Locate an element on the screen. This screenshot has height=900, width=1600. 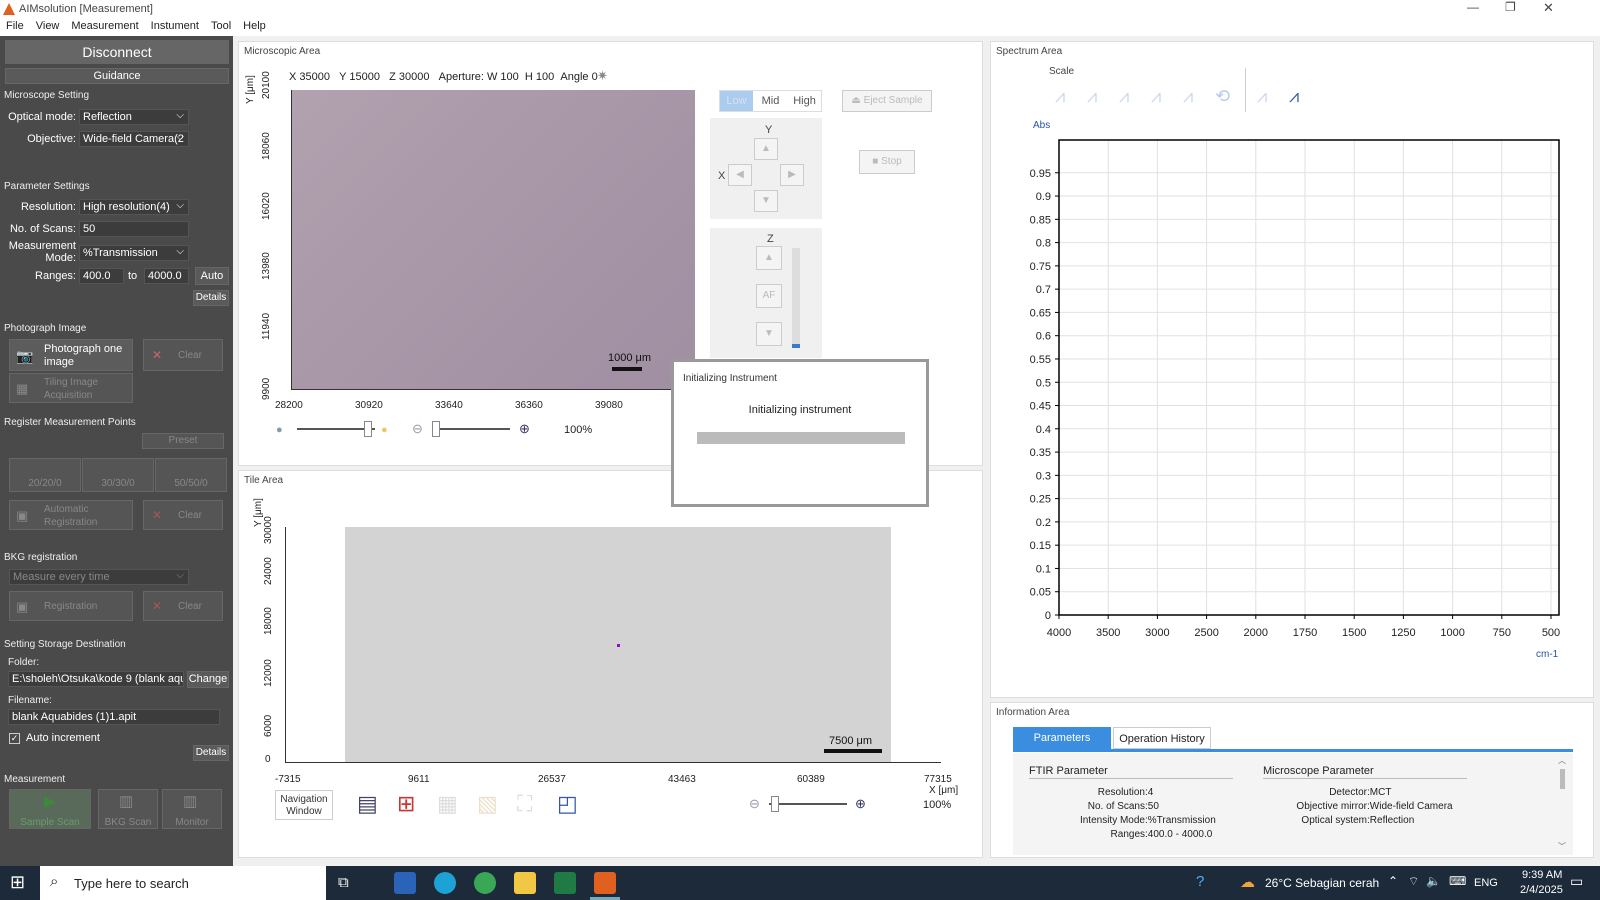
menu-help: Help is located at coordinates (254, 25).